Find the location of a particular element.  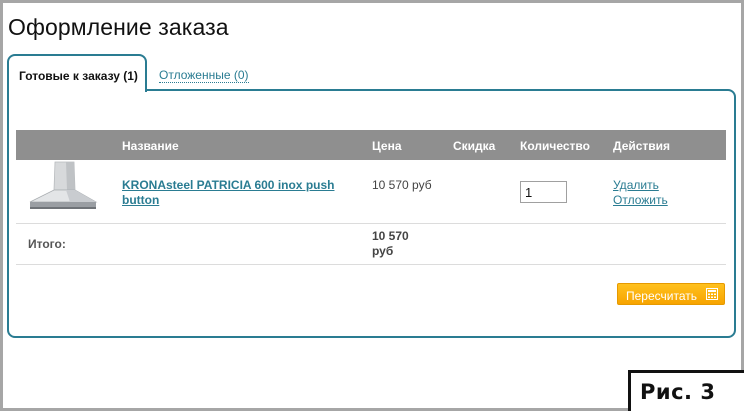

figure-label: Рис. 3 is located at coordinates (686, 390).